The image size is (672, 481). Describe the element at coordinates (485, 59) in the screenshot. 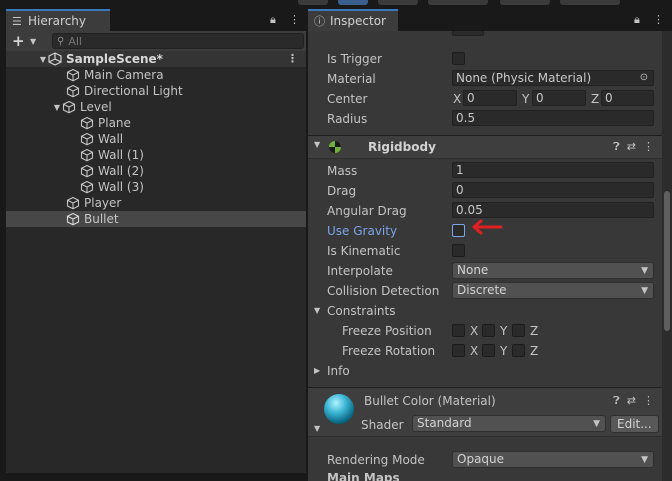

I see `is-trigger-row: Is Trigger` at that location.